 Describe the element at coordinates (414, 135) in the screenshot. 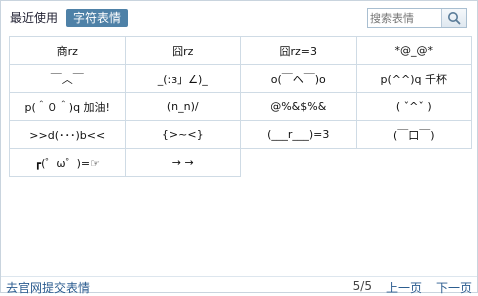

I see `emoticon-cell: (￣口￣)` at that location.